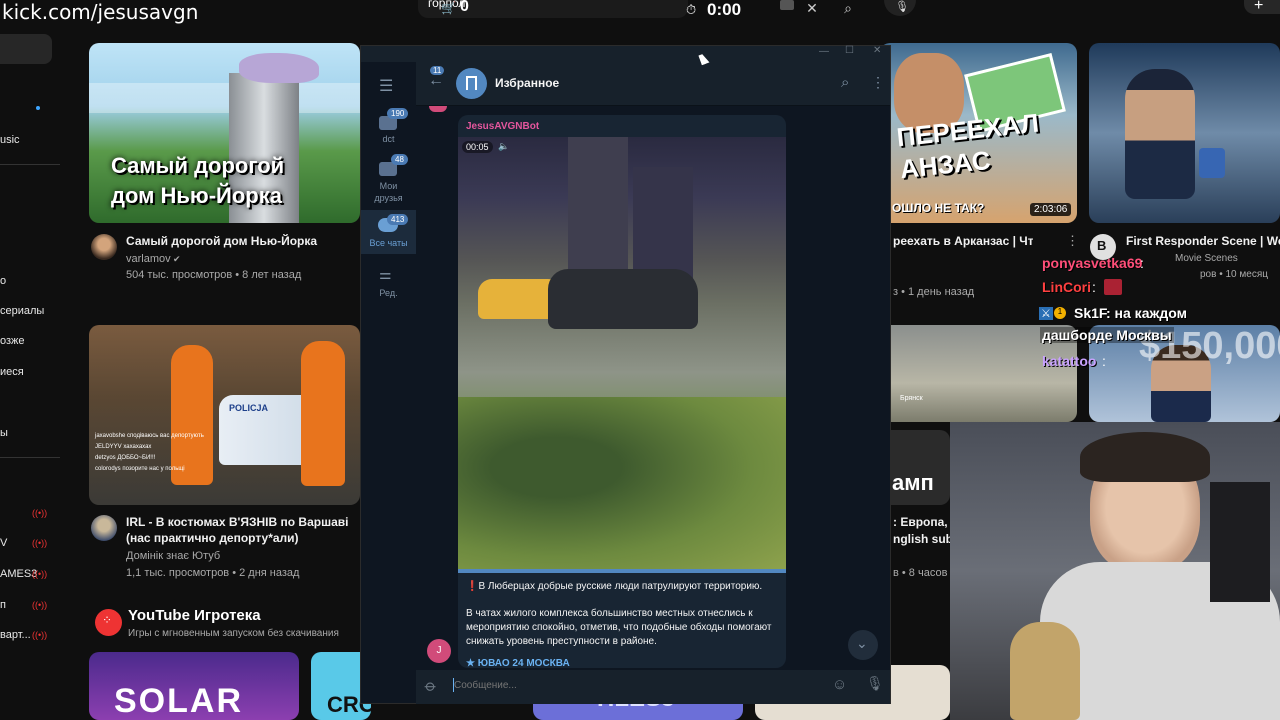  What do you see at coordinates (1113, 287) in the screenshot?
I see `chat-emote` at bounding box center [1113, 287].